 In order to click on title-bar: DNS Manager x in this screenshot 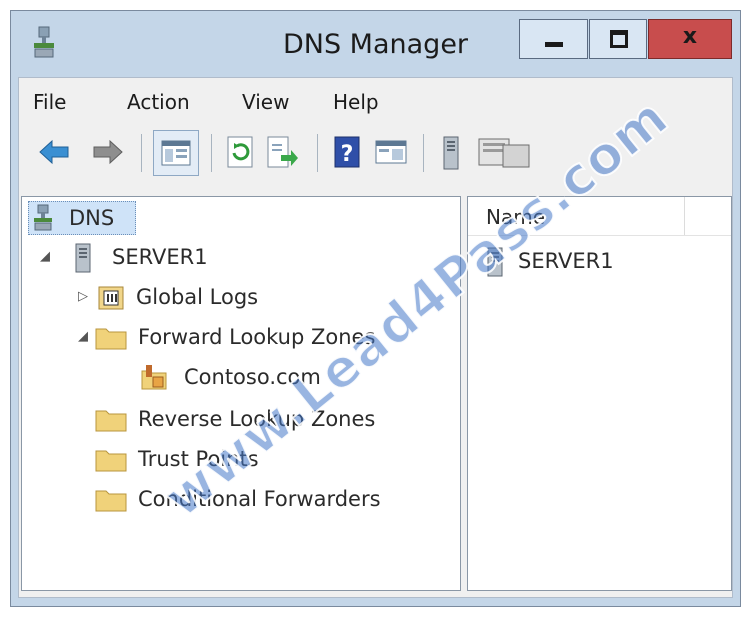, I will do `click(375, 44)`.